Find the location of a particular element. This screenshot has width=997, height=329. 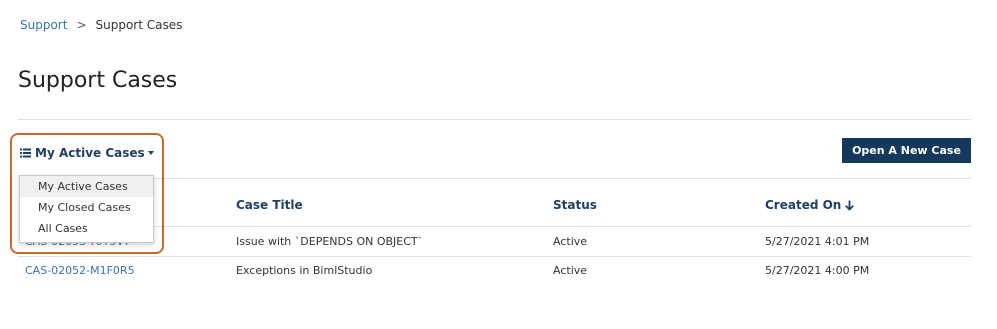

dropdown-item-all-cases: All Cases is located at coordinates (86, 228).